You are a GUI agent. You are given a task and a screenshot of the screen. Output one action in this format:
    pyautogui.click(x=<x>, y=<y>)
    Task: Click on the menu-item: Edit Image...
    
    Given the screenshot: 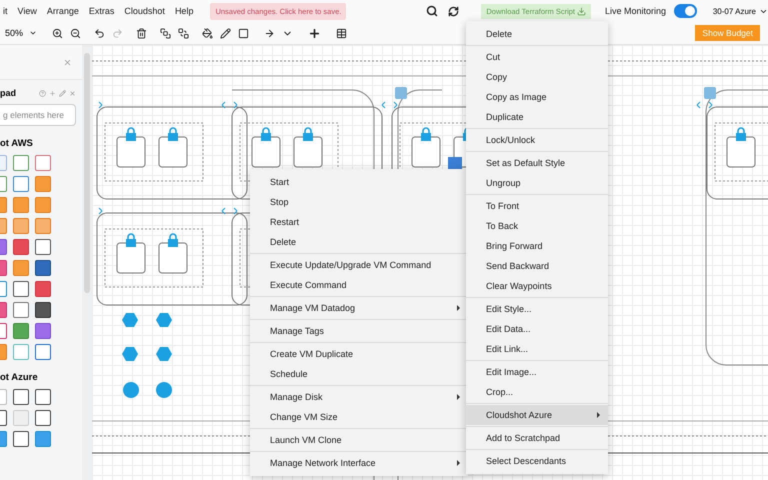 What is the action you would take?
    pyautogui.click(x=537, y=372)
    